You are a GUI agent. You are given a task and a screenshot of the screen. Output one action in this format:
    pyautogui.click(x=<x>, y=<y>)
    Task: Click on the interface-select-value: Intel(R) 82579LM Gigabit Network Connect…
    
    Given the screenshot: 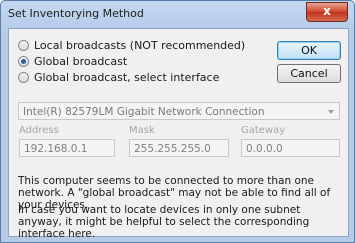 What is the action you would take?
    pyautogui.click(x=144, y=112)
    